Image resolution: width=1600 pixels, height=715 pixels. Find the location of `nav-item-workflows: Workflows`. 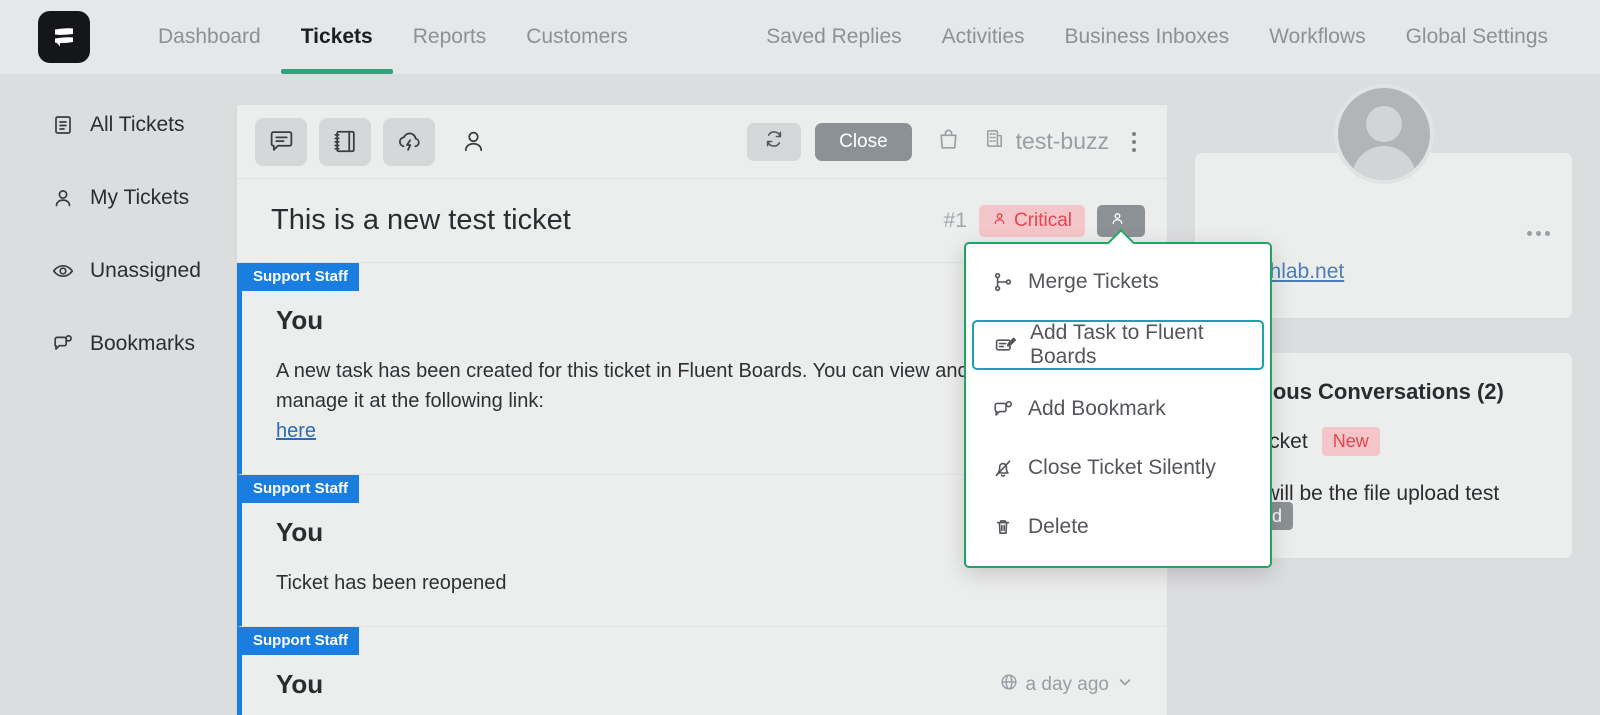

nav-item-workflows: Workflows is located at coordinates (1317, 37).